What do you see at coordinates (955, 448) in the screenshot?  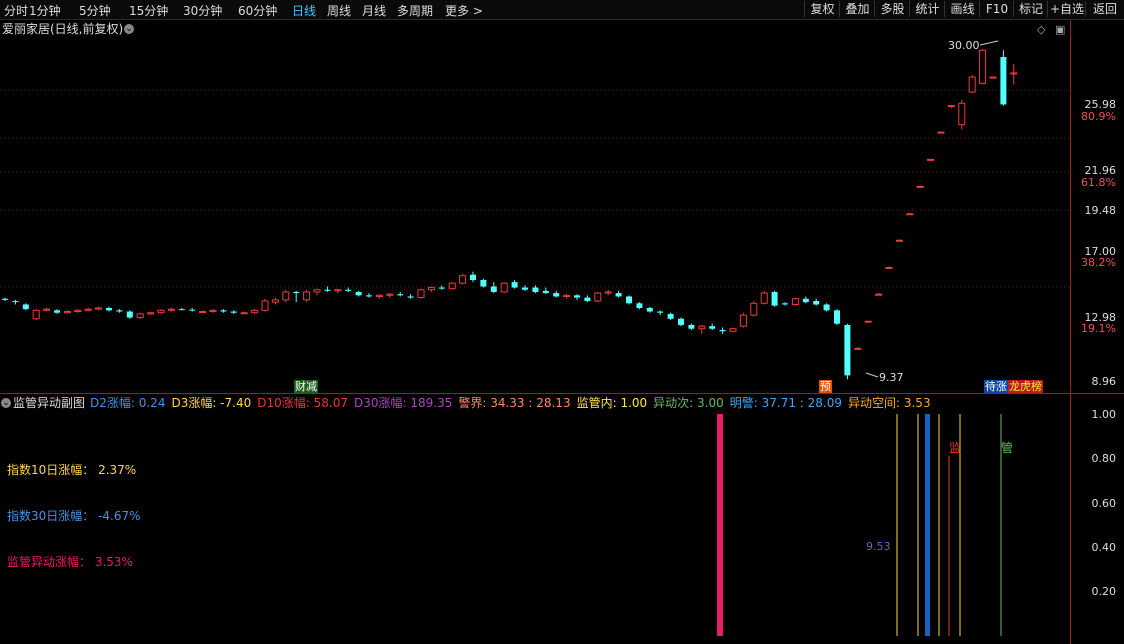 I see `supervision-mark: 监` at bounding box center [955, 448].